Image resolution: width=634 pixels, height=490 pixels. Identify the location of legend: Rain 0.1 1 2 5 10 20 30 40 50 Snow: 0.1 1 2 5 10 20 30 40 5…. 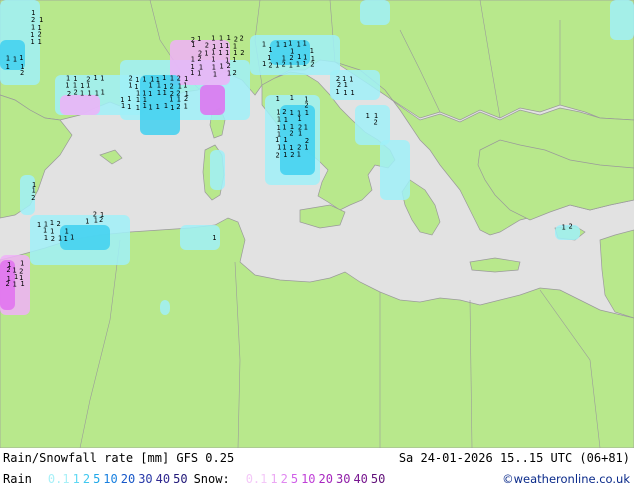
(197, 479).